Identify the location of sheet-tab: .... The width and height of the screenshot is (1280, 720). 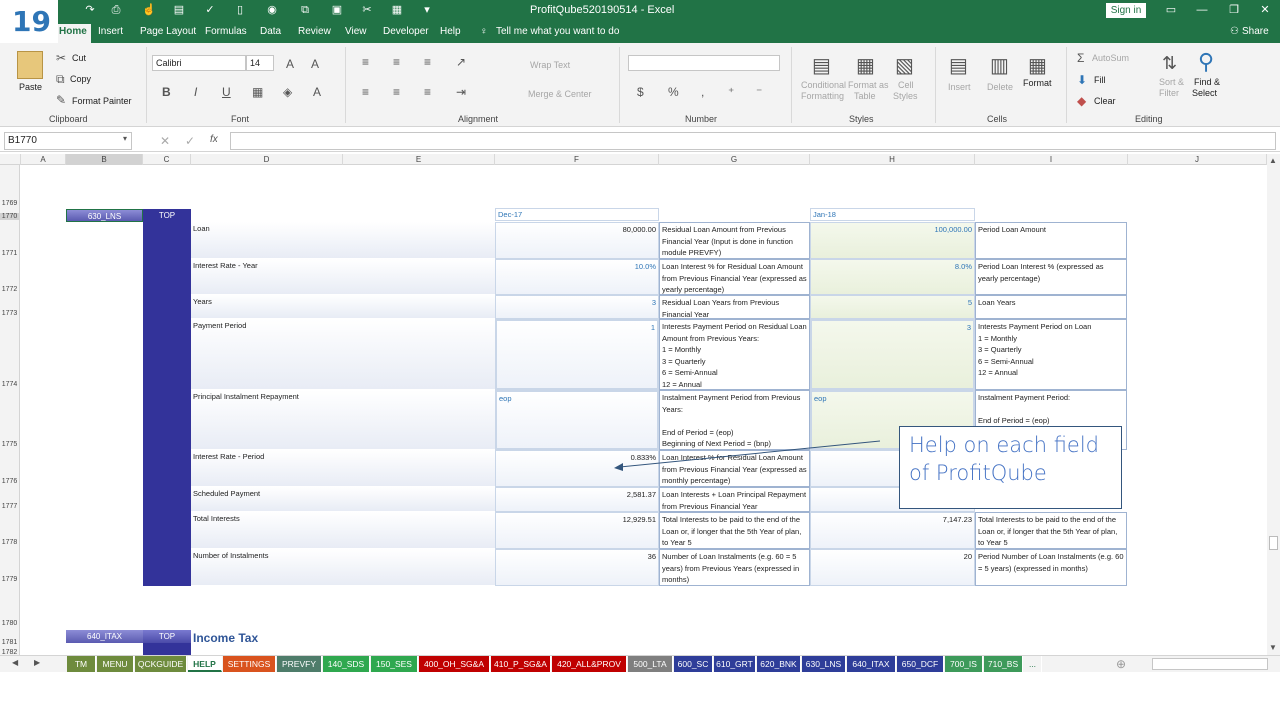
(1033, 664).